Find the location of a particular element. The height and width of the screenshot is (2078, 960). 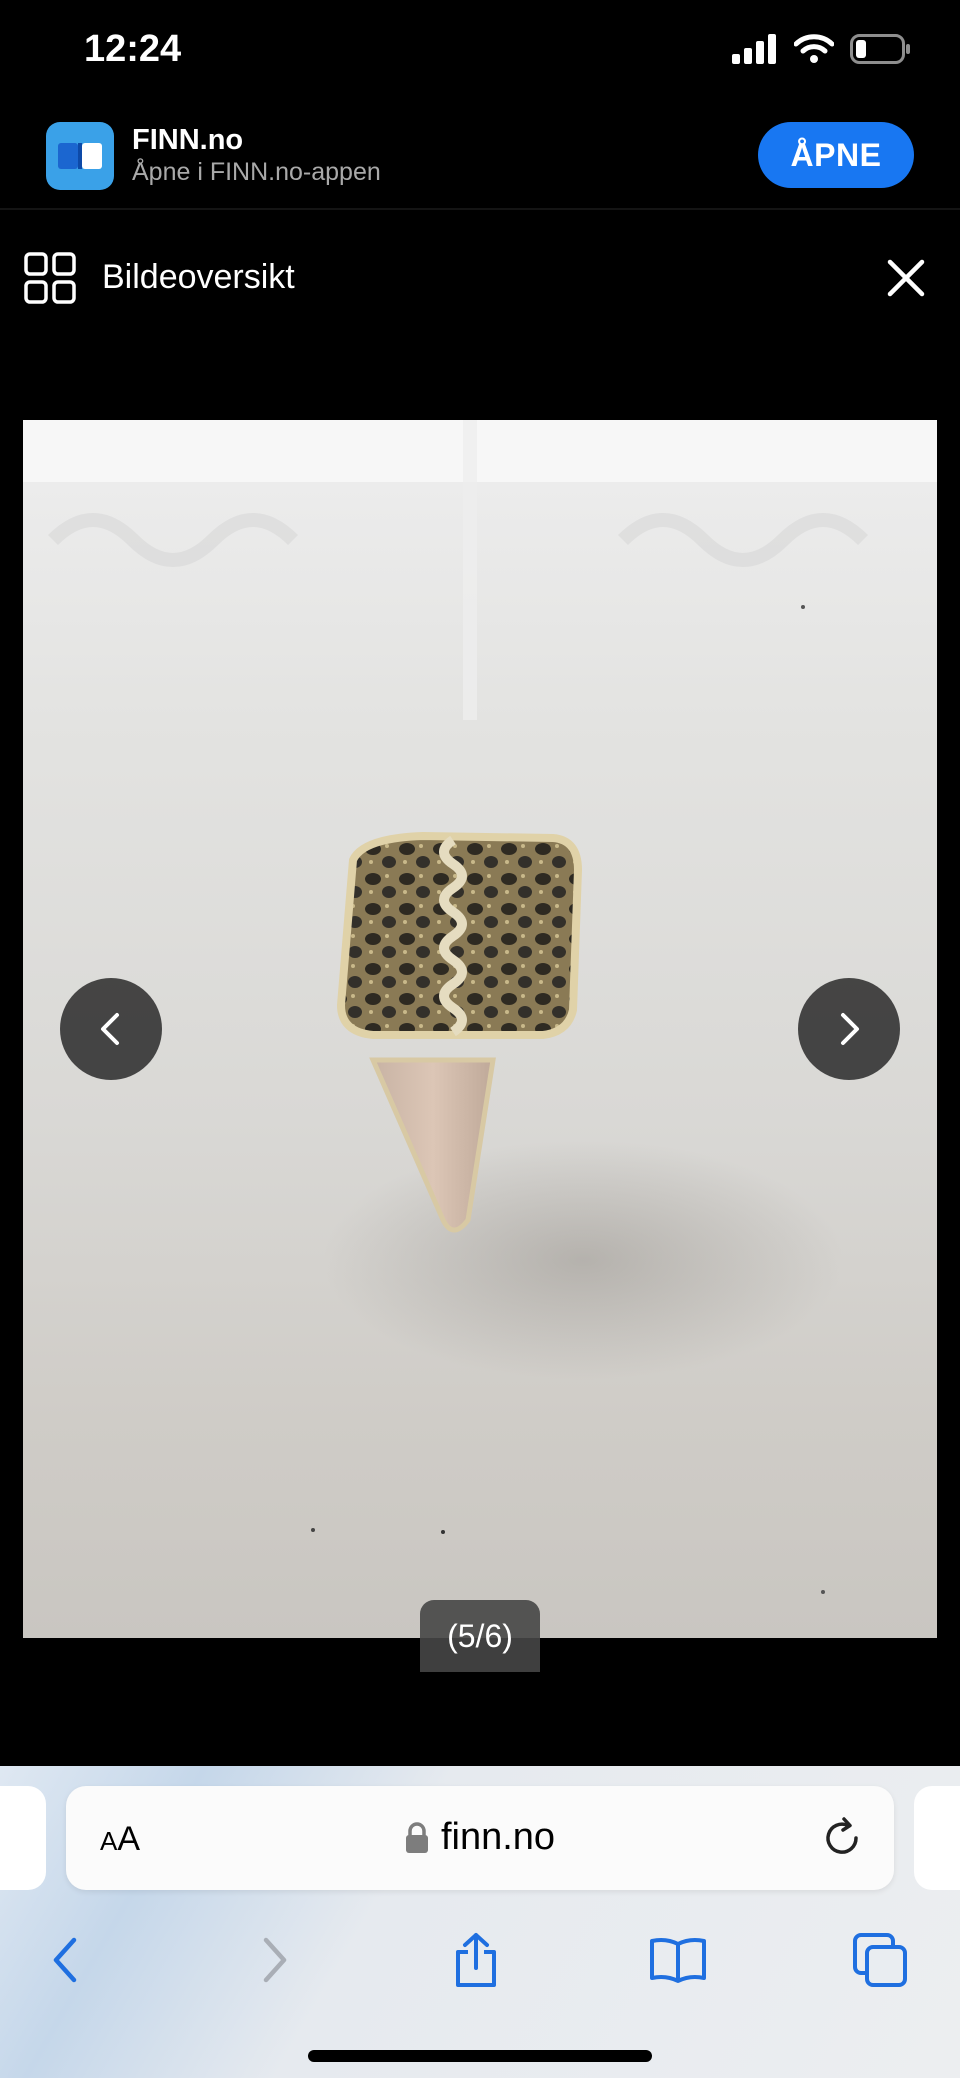

tabs-button is located at coordinates (880, 1960).